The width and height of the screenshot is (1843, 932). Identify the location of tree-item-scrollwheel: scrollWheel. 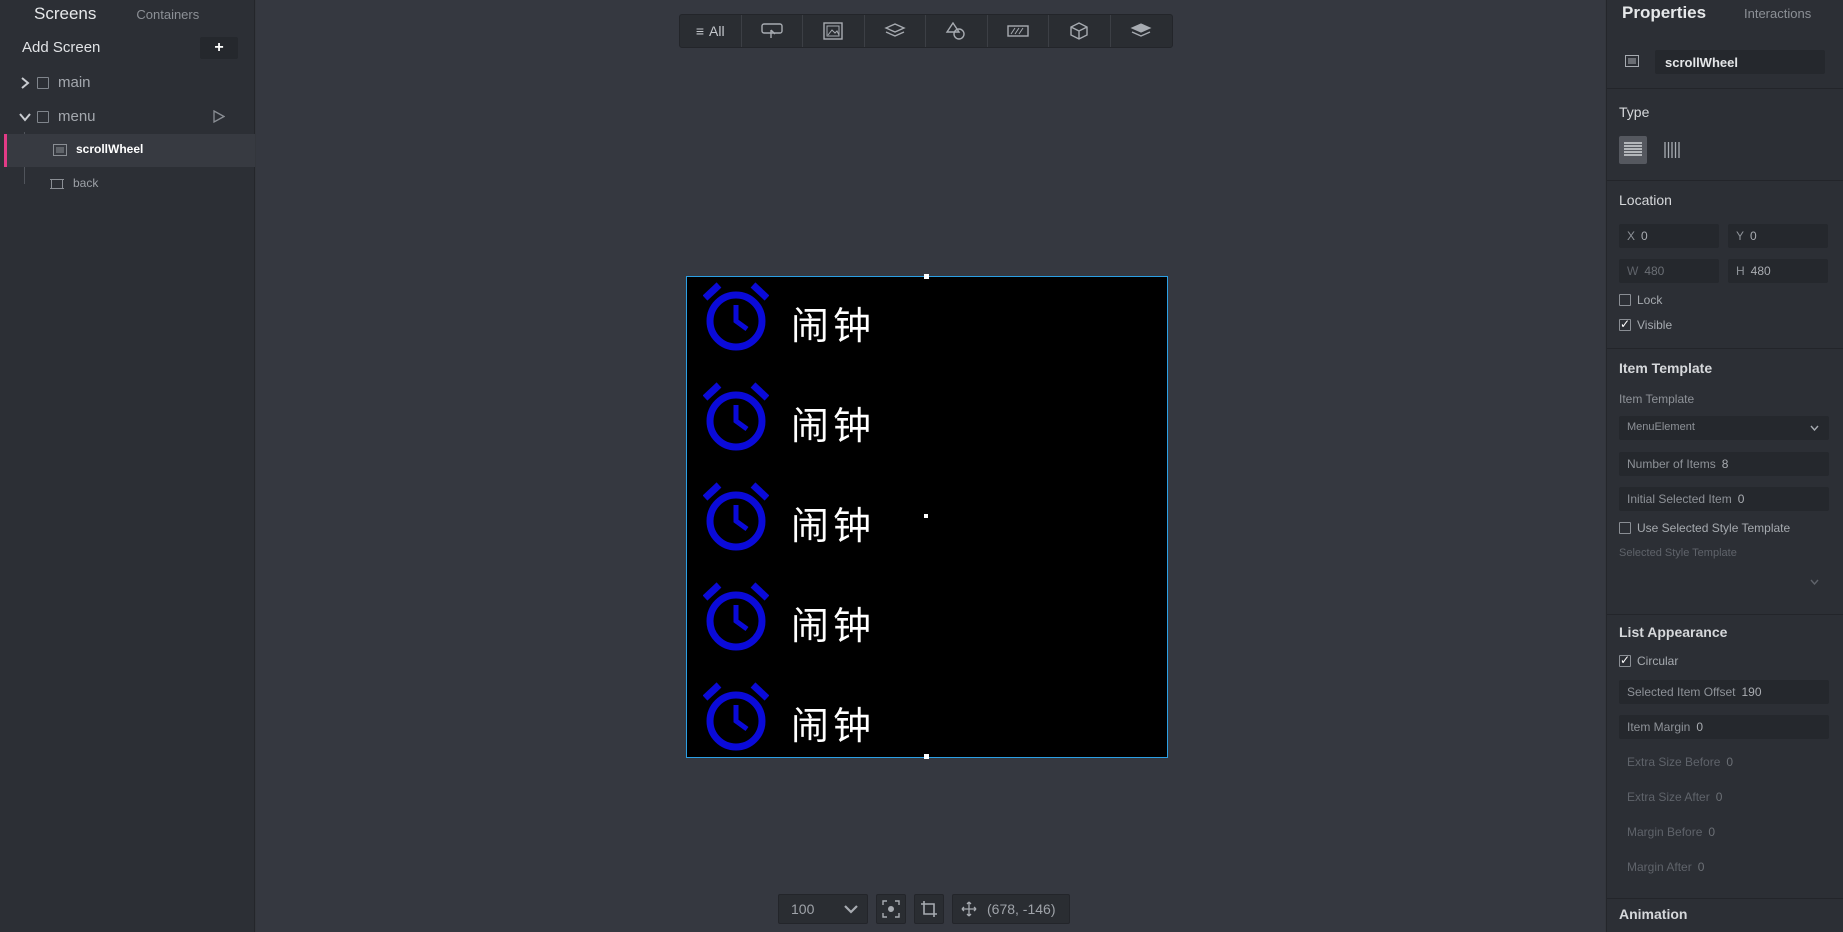
(129, 150).